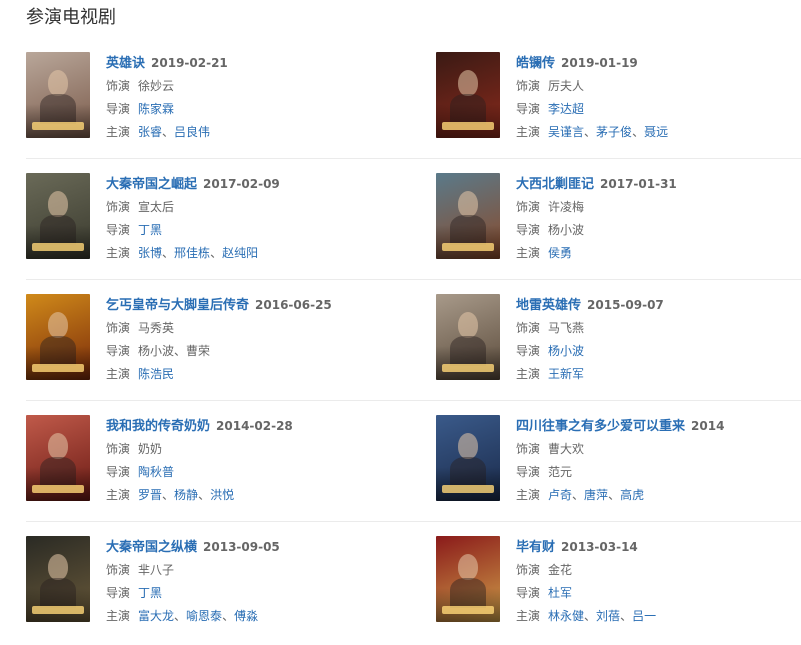 The height and width of the screenshot is (645, 801). Describe the element at coordinates (151, 547) in the screenshot. I see `show-title: 大秦帝国之纵横` at that location.